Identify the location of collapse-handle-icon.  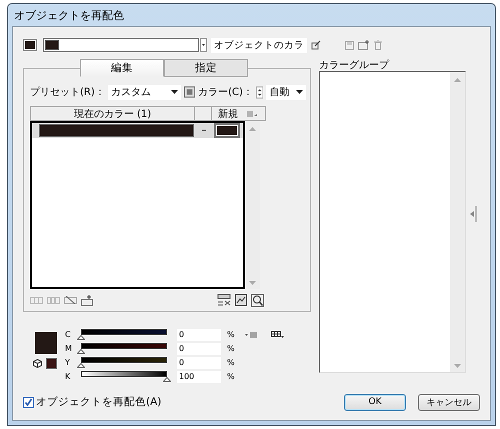
(473, 214).